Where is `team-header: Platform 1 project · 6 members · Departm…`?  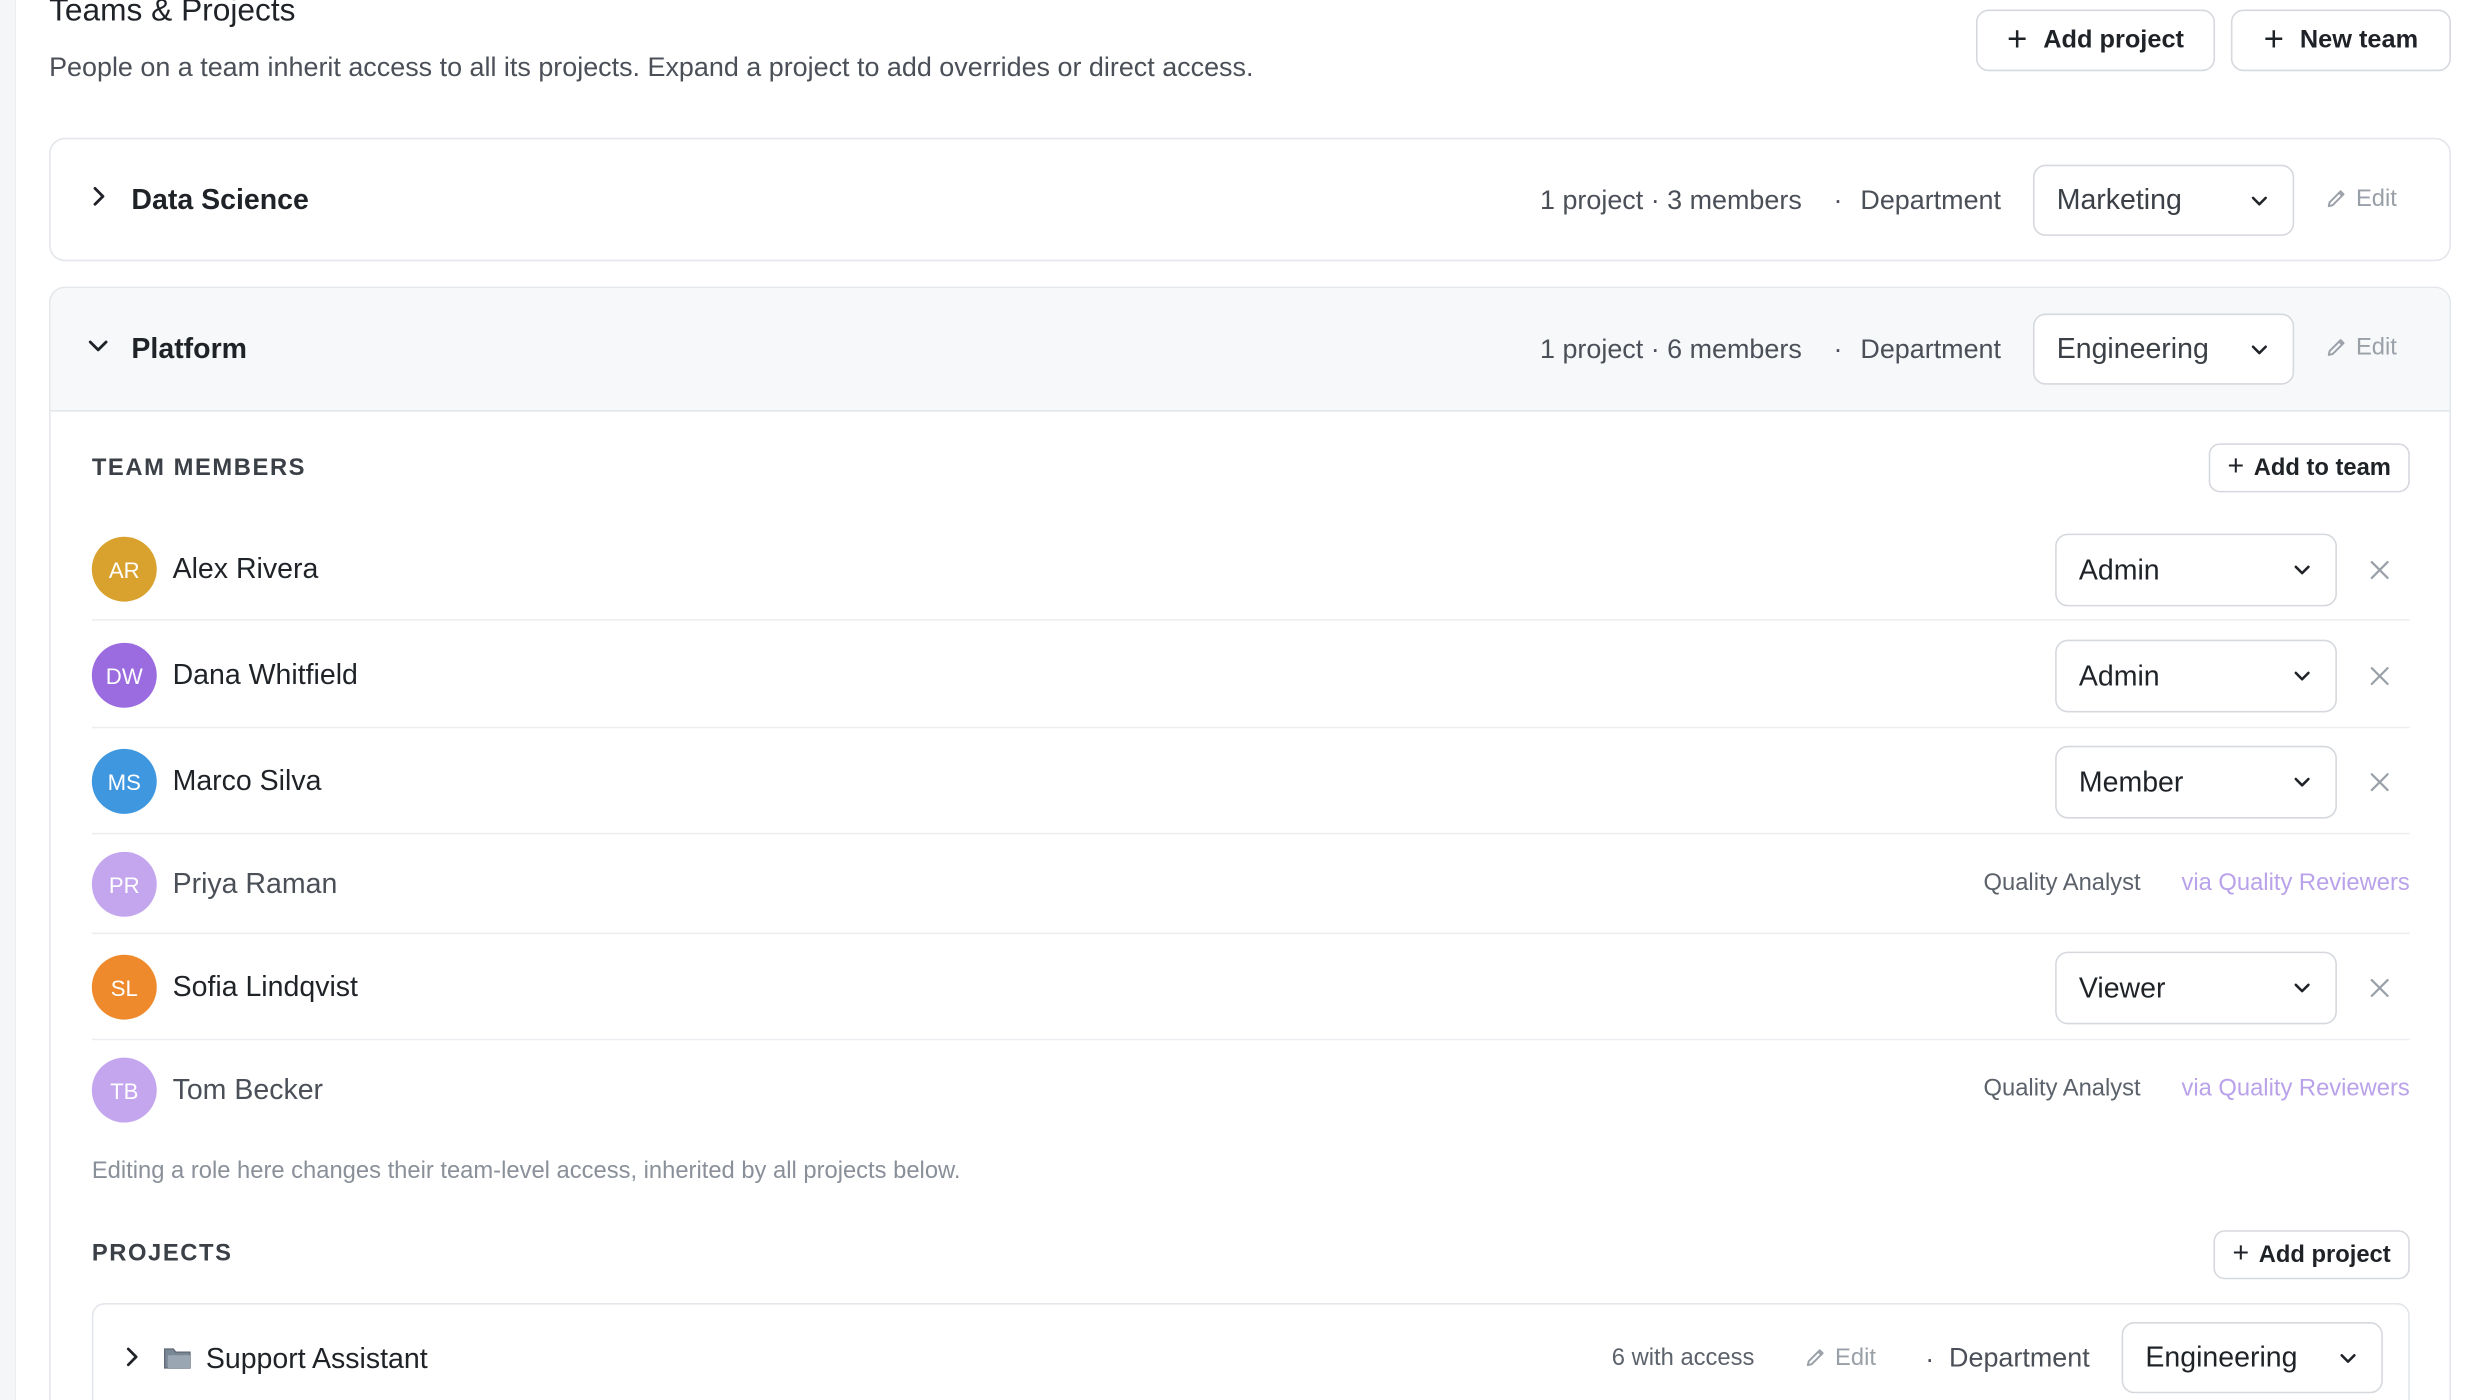
team-header: Platform 1 project · 6 members · Departm… is located at coordinates (1250, 350).